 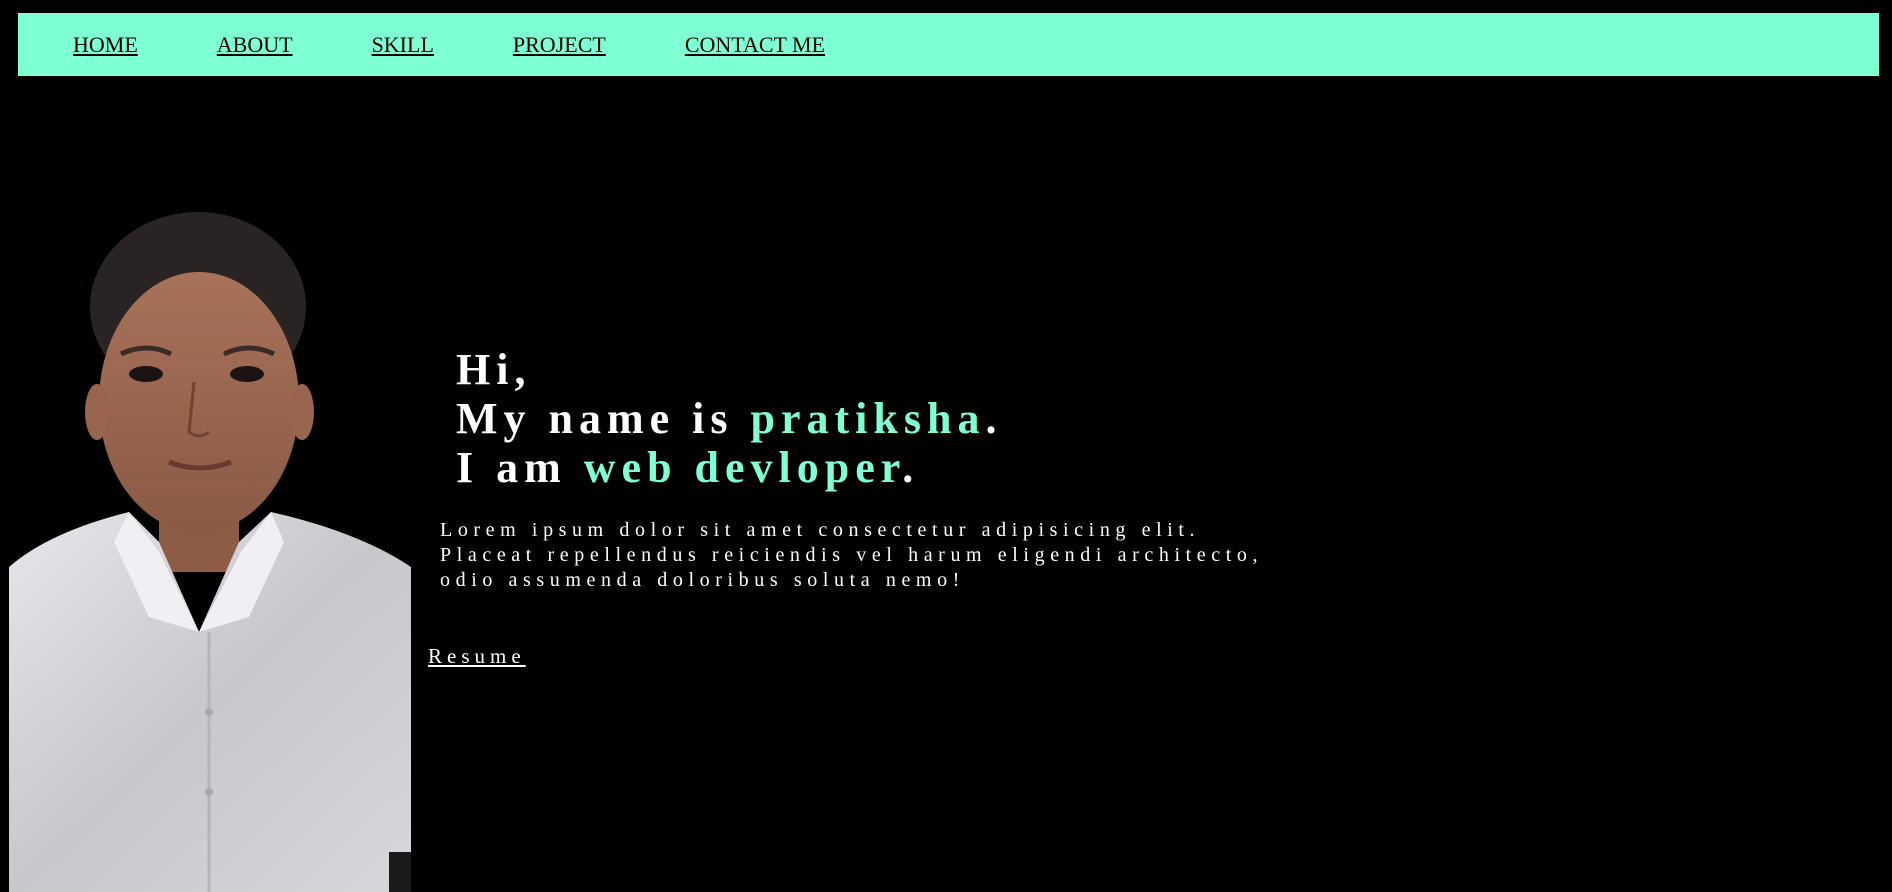 I want to click on greeting-text: Hi,, so click(x=494, y=369).